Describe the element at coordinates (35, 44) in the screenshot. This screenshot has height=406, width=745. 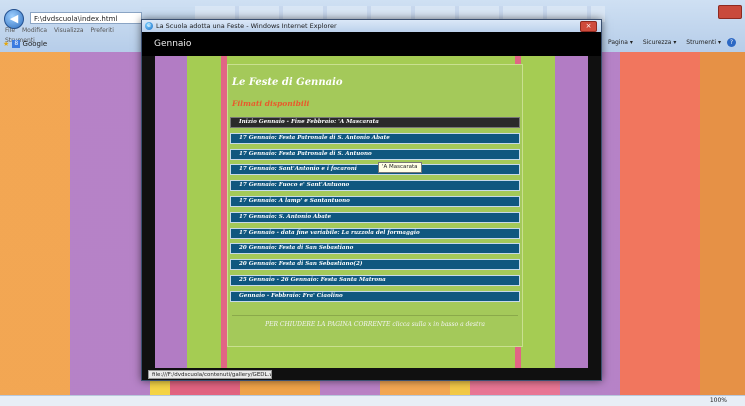
I see `favorites-item-google: Google` at that location.